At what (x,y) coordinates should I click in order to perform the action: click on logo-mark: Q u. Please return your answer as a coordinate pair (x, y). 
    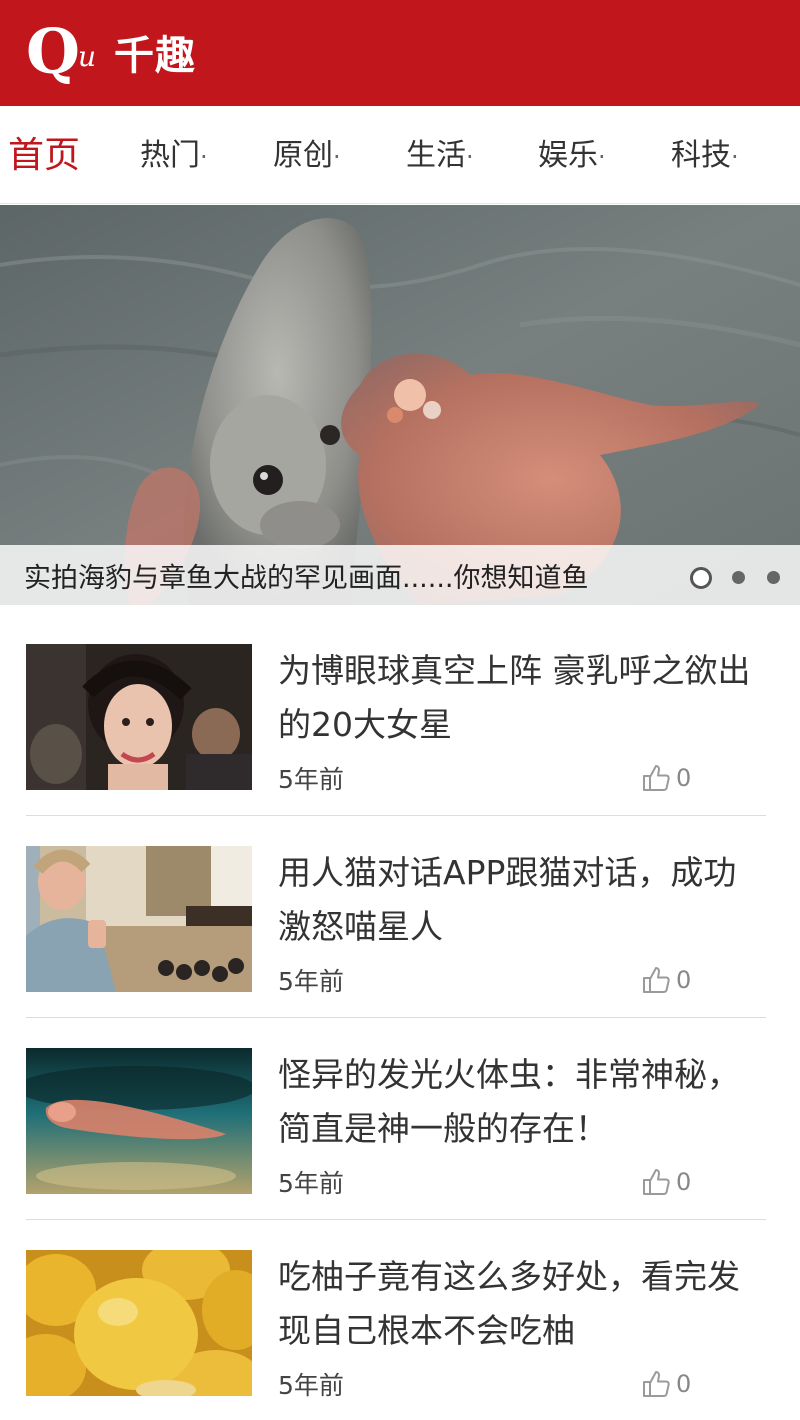
    Looking at the image, I should click on (66, 52).